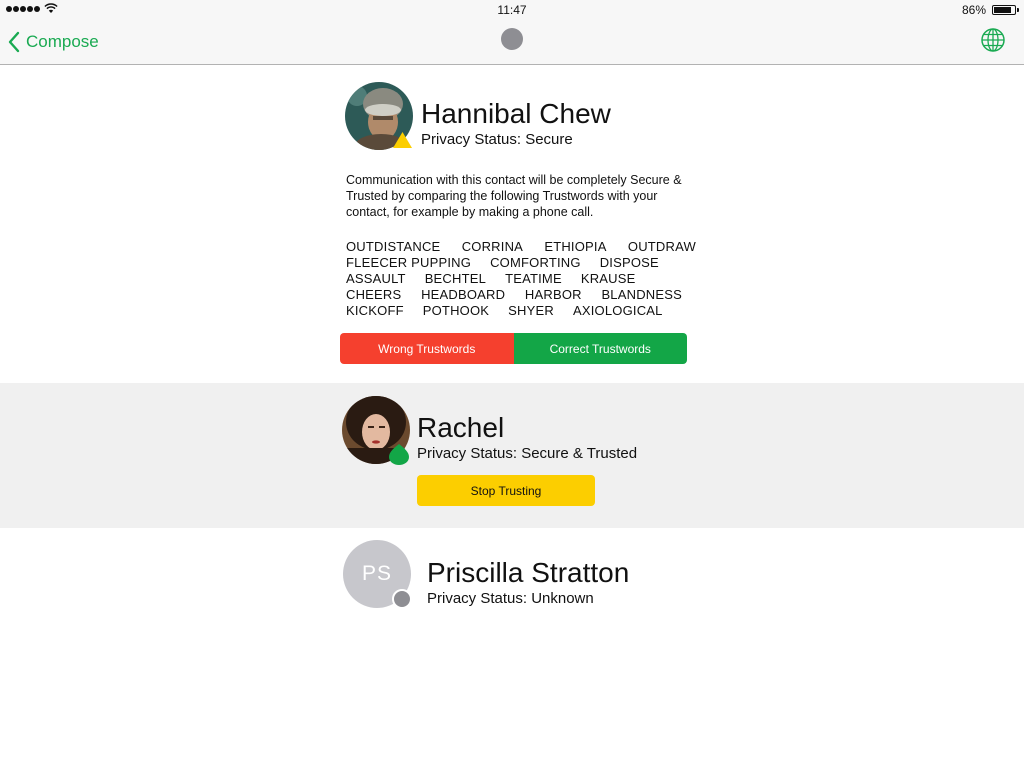  I want to click on trustword: AXIOLOGICAL, so click(617, 310).